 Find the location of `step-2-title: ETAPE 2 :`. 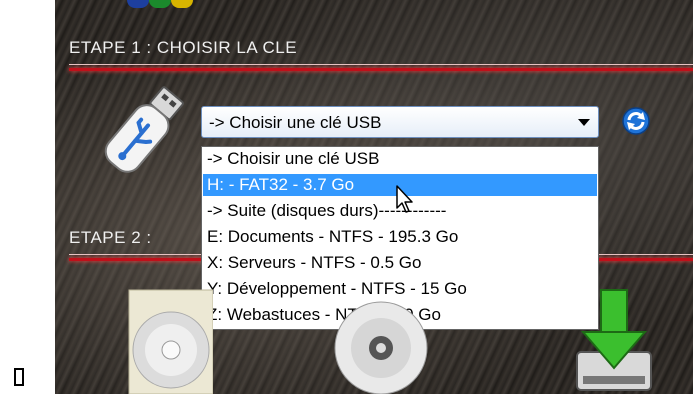

step-2-title: ETAPE 2 : is located at coordinates (110, 237).